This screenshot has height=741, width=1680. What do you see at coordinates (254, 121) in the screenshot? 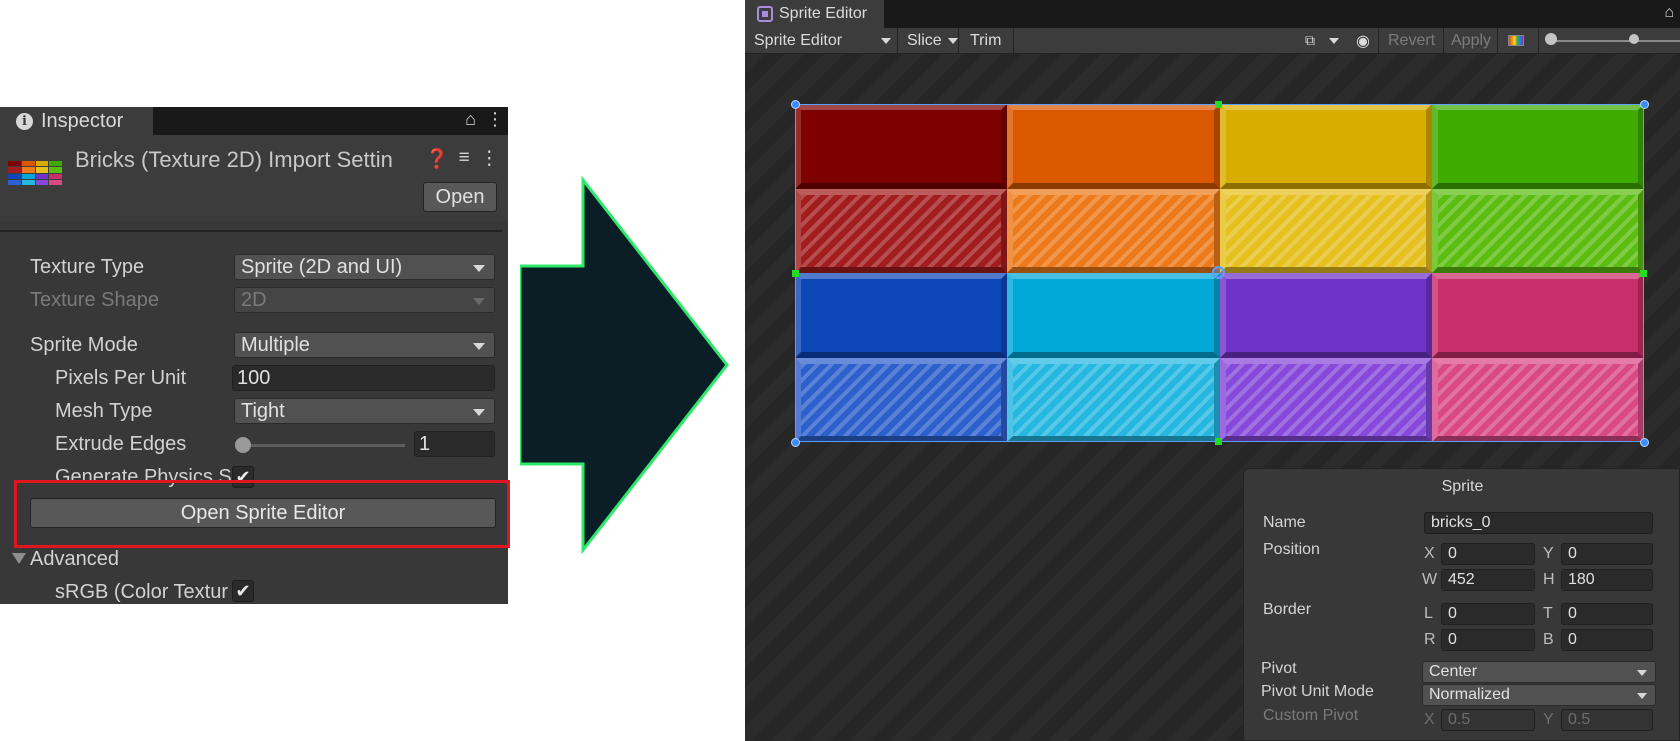
I see `inspector-tab-bar: i Inspector ⌂ ⋮` at bounding box center [254, 121].